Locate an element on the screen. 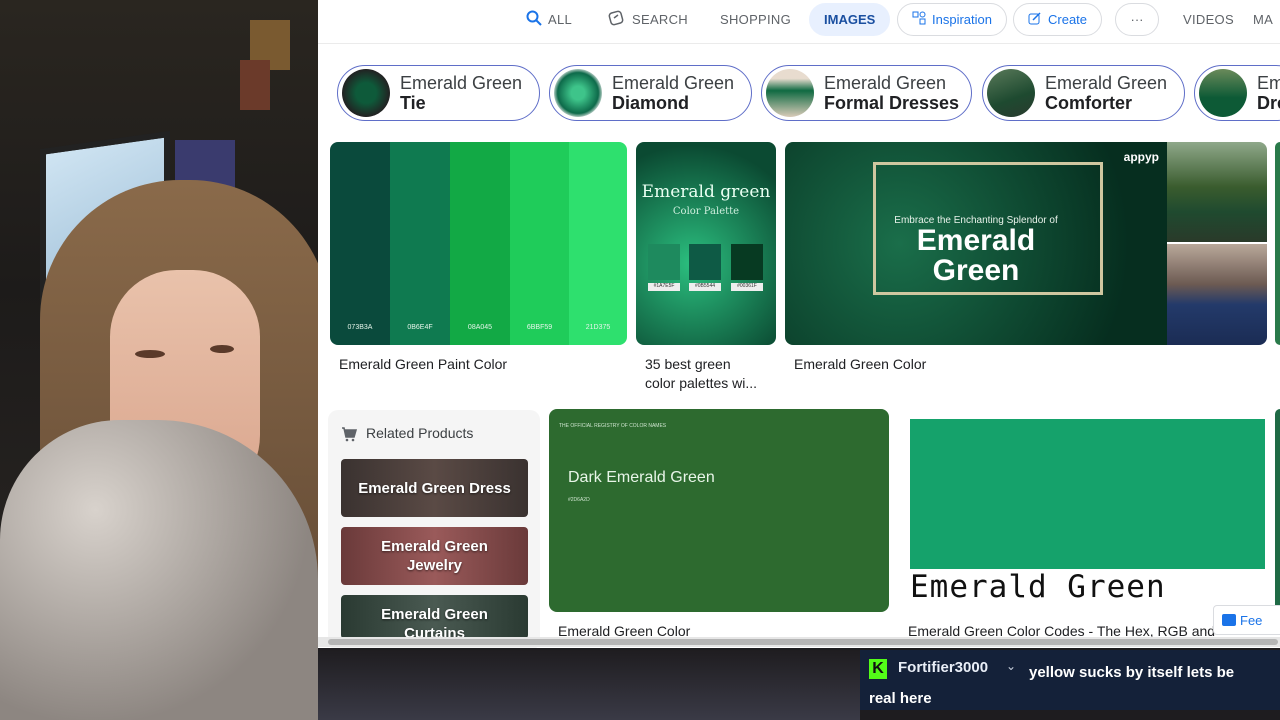 The image size is (1280, 720). create-button: Create is located at coordinates (1058, 19).